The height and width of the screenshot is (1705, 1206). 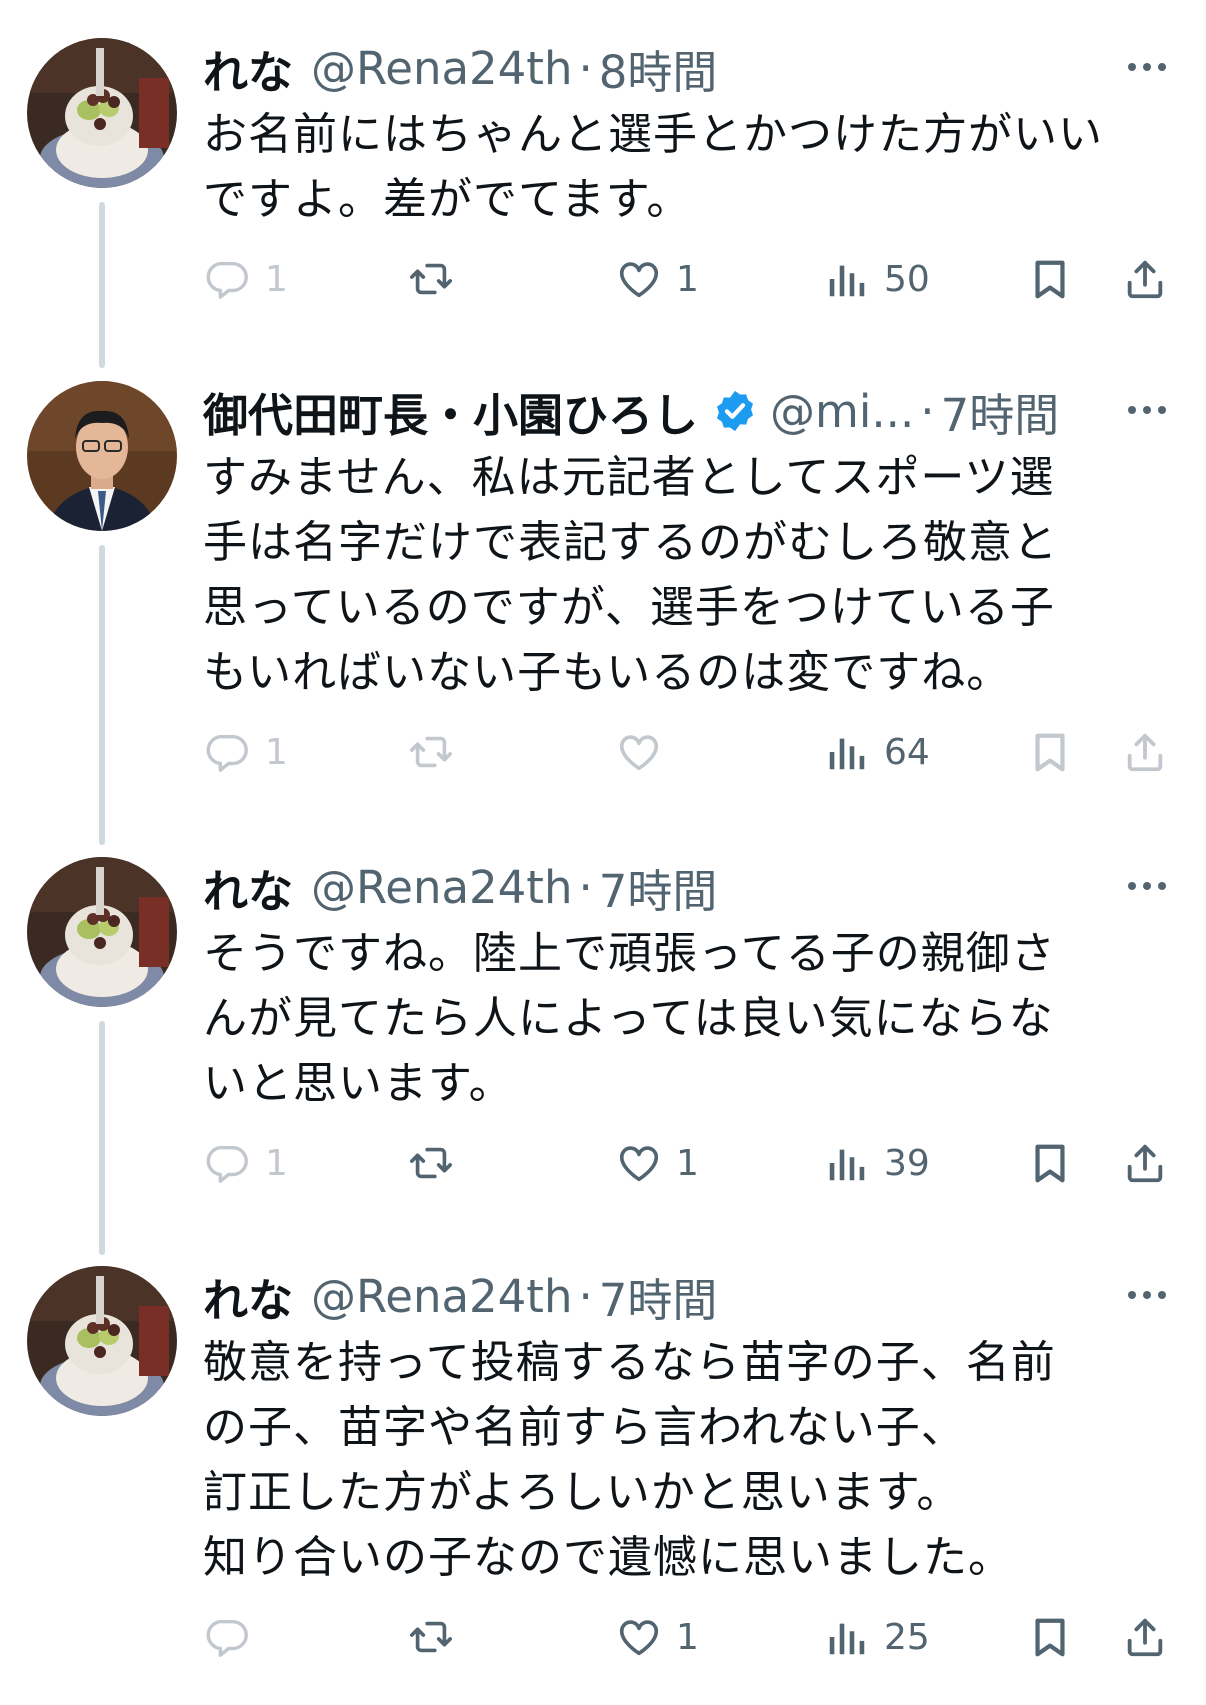 What do you see at coordinates (603, 279) in the screenshot?
I see `action-bar: 1 1 50` at bounding box center [603, 279].